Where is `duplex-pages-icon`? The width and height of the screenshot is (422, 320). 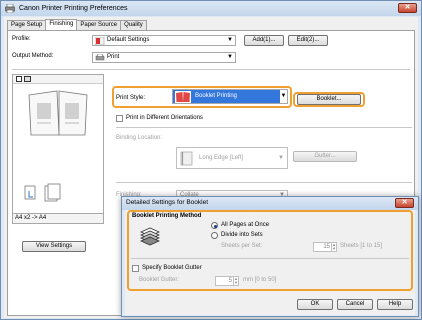 duplex-pages-icon is located at coordinates (42, 192).